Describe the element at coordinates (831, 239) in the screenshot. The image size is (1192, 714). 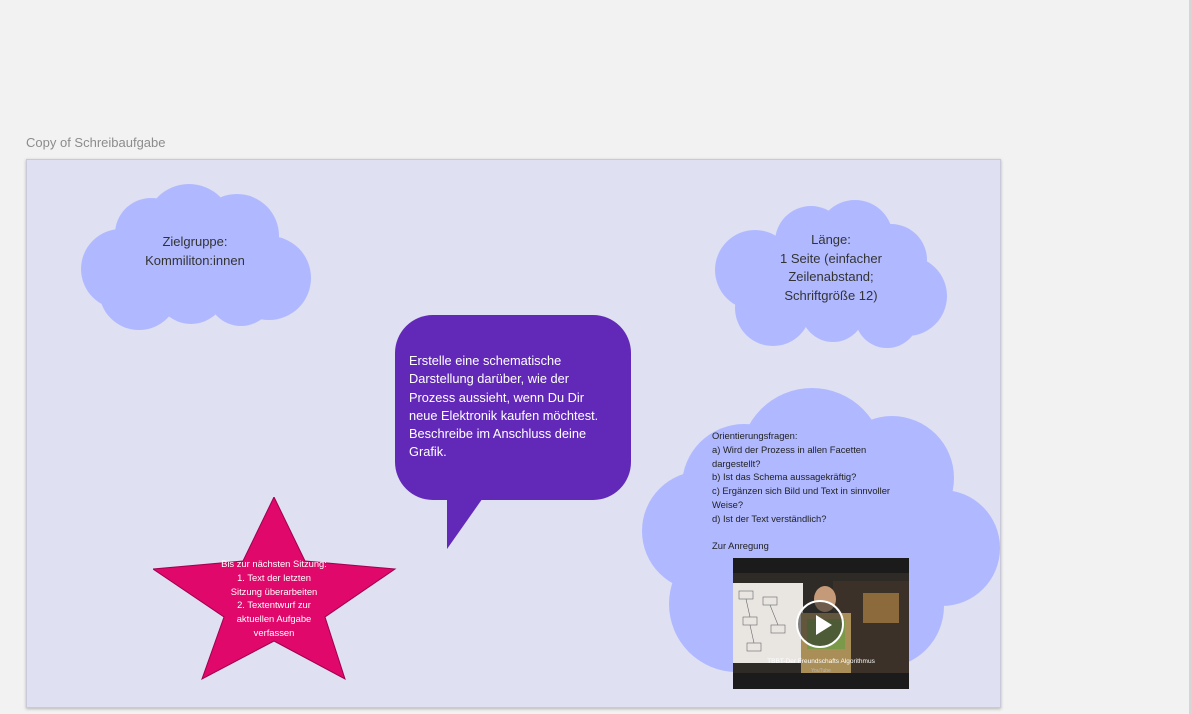
I see `laenge-line: Länge:` at that location.